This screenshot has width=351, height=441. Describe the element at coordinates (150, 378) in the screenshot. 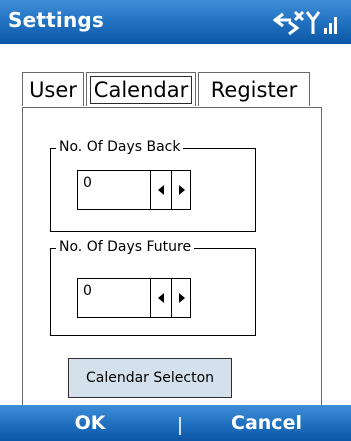

I see `calendar-selection-button: Calendar Selecton` at that location.